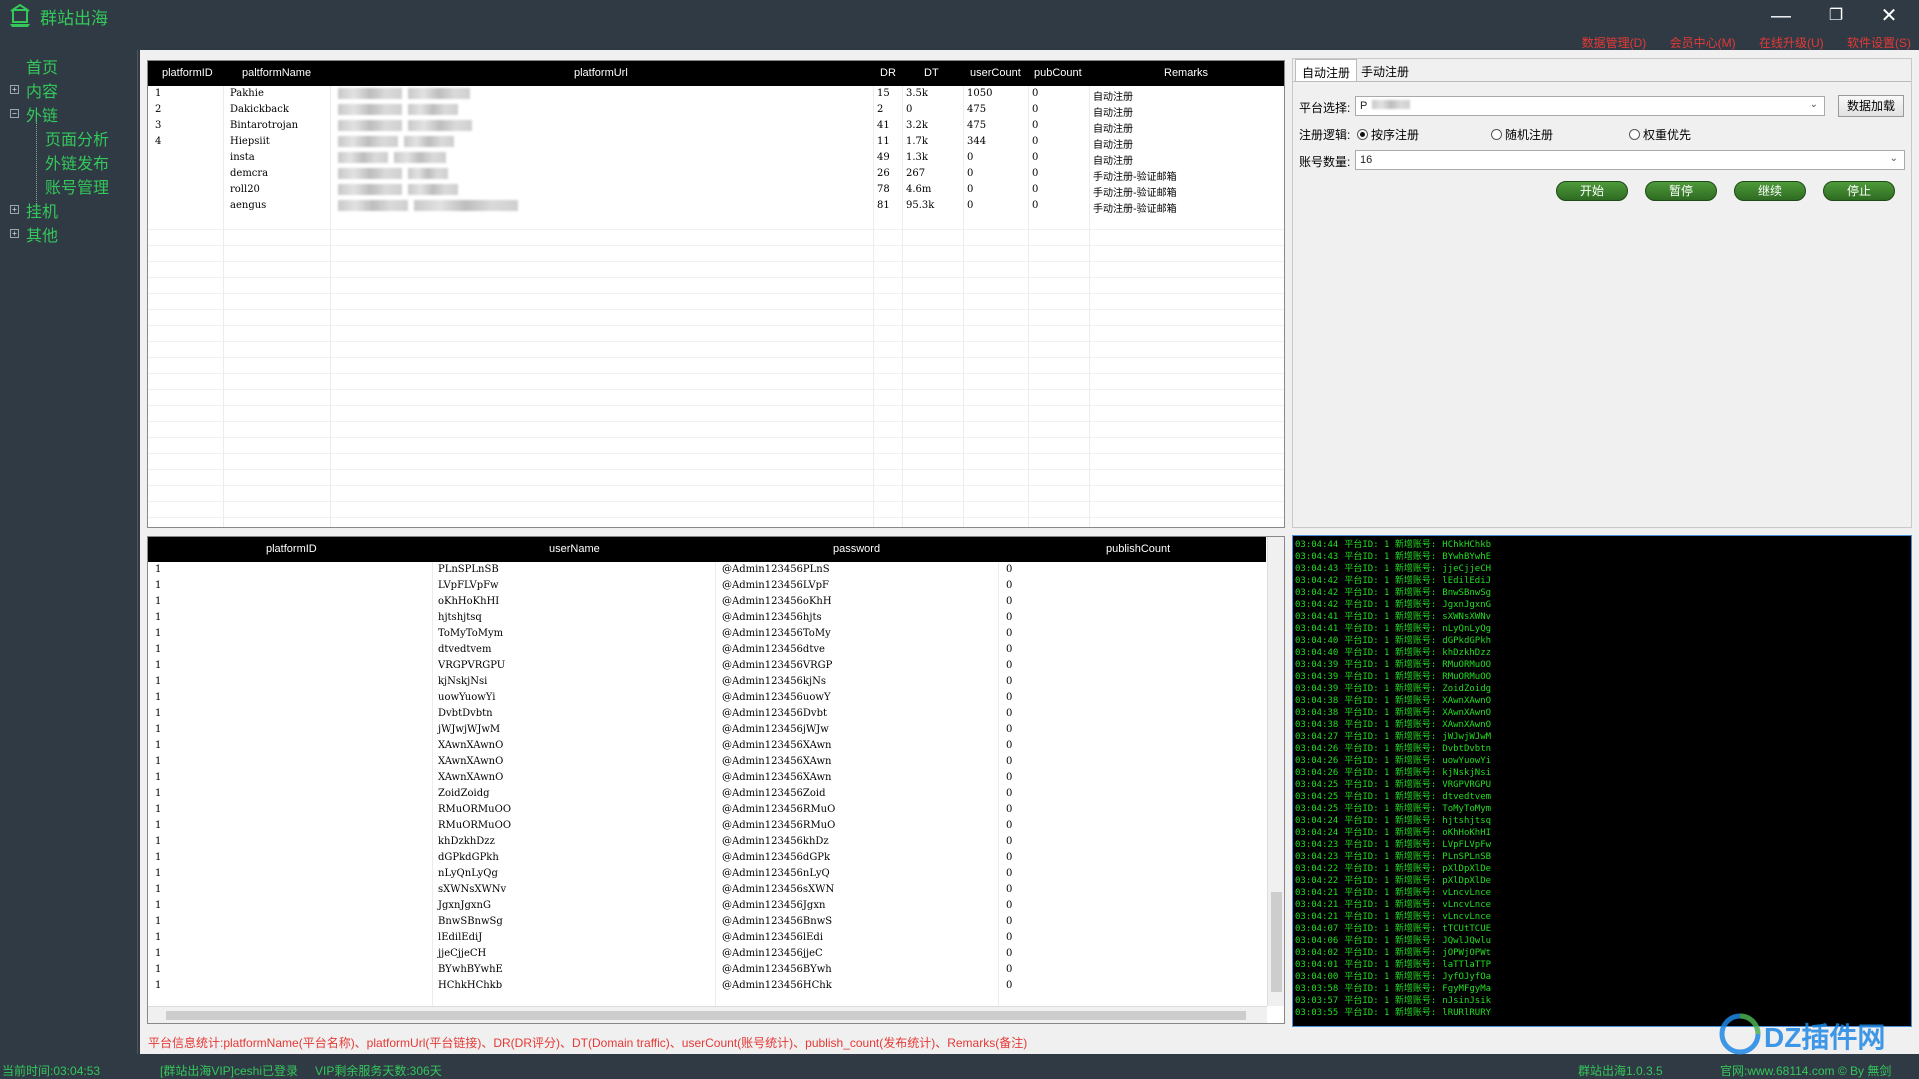 The image size is (1919, 1079). What do you see at coordinates (42, 90) in the screenshot?
I see `sidebar-item-content: 内容` at bounding box center [42, 90].